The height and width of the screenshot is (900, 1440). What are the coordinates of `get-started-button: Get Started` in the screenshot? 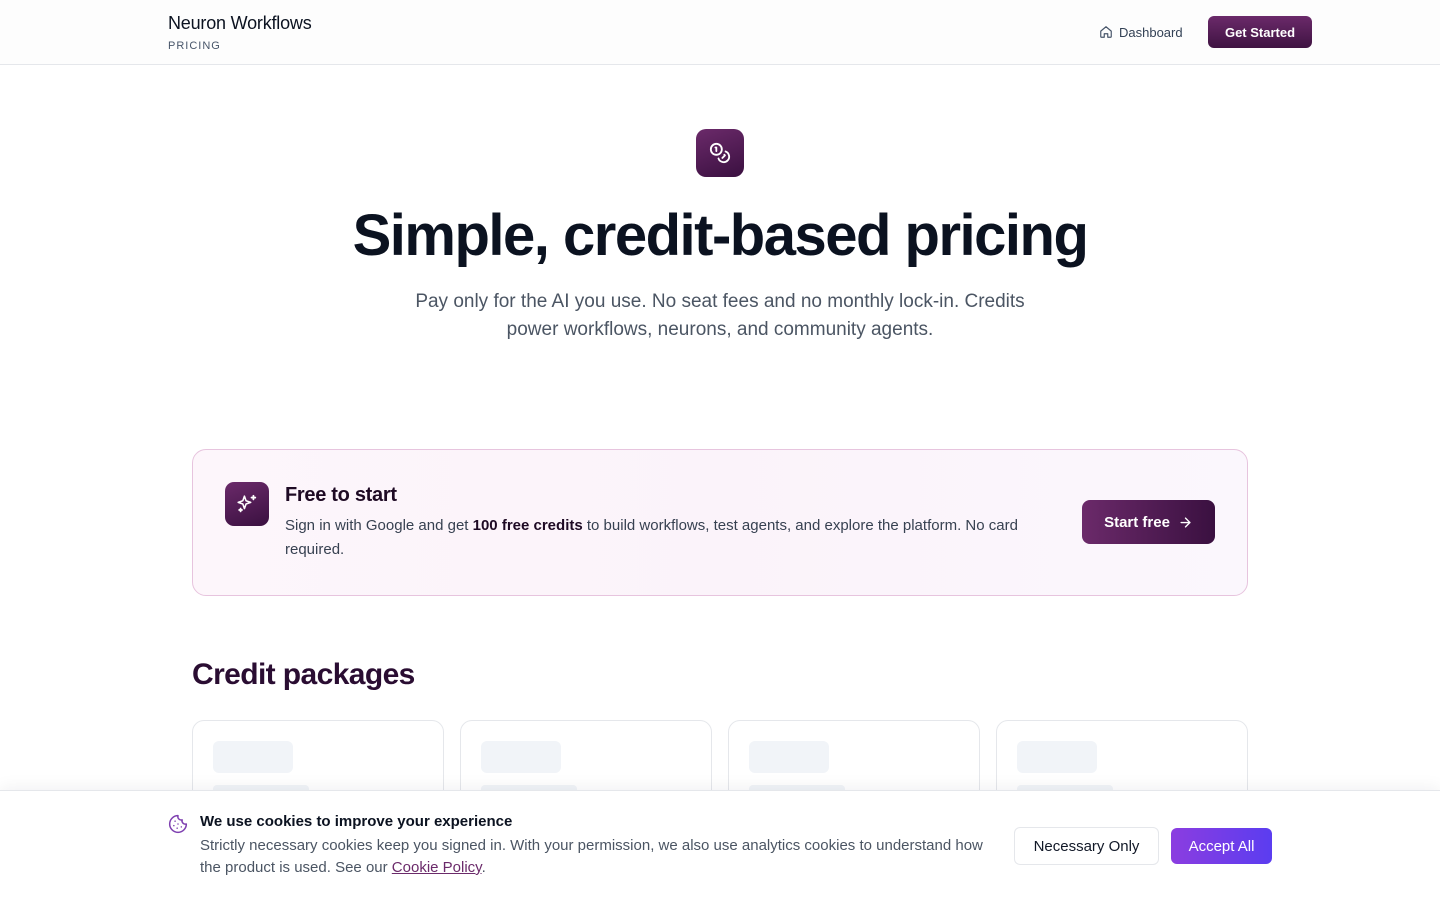 It's located at (1260, 32).